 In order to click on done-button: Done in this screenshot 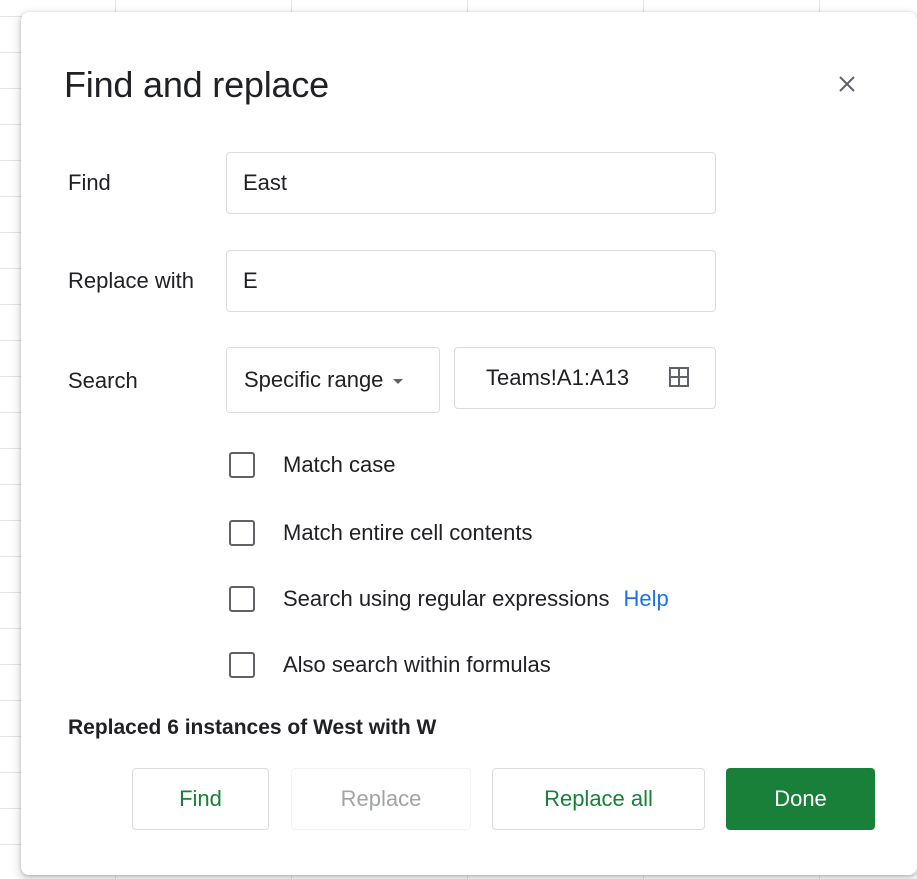, I will do `click(800, 799)`.